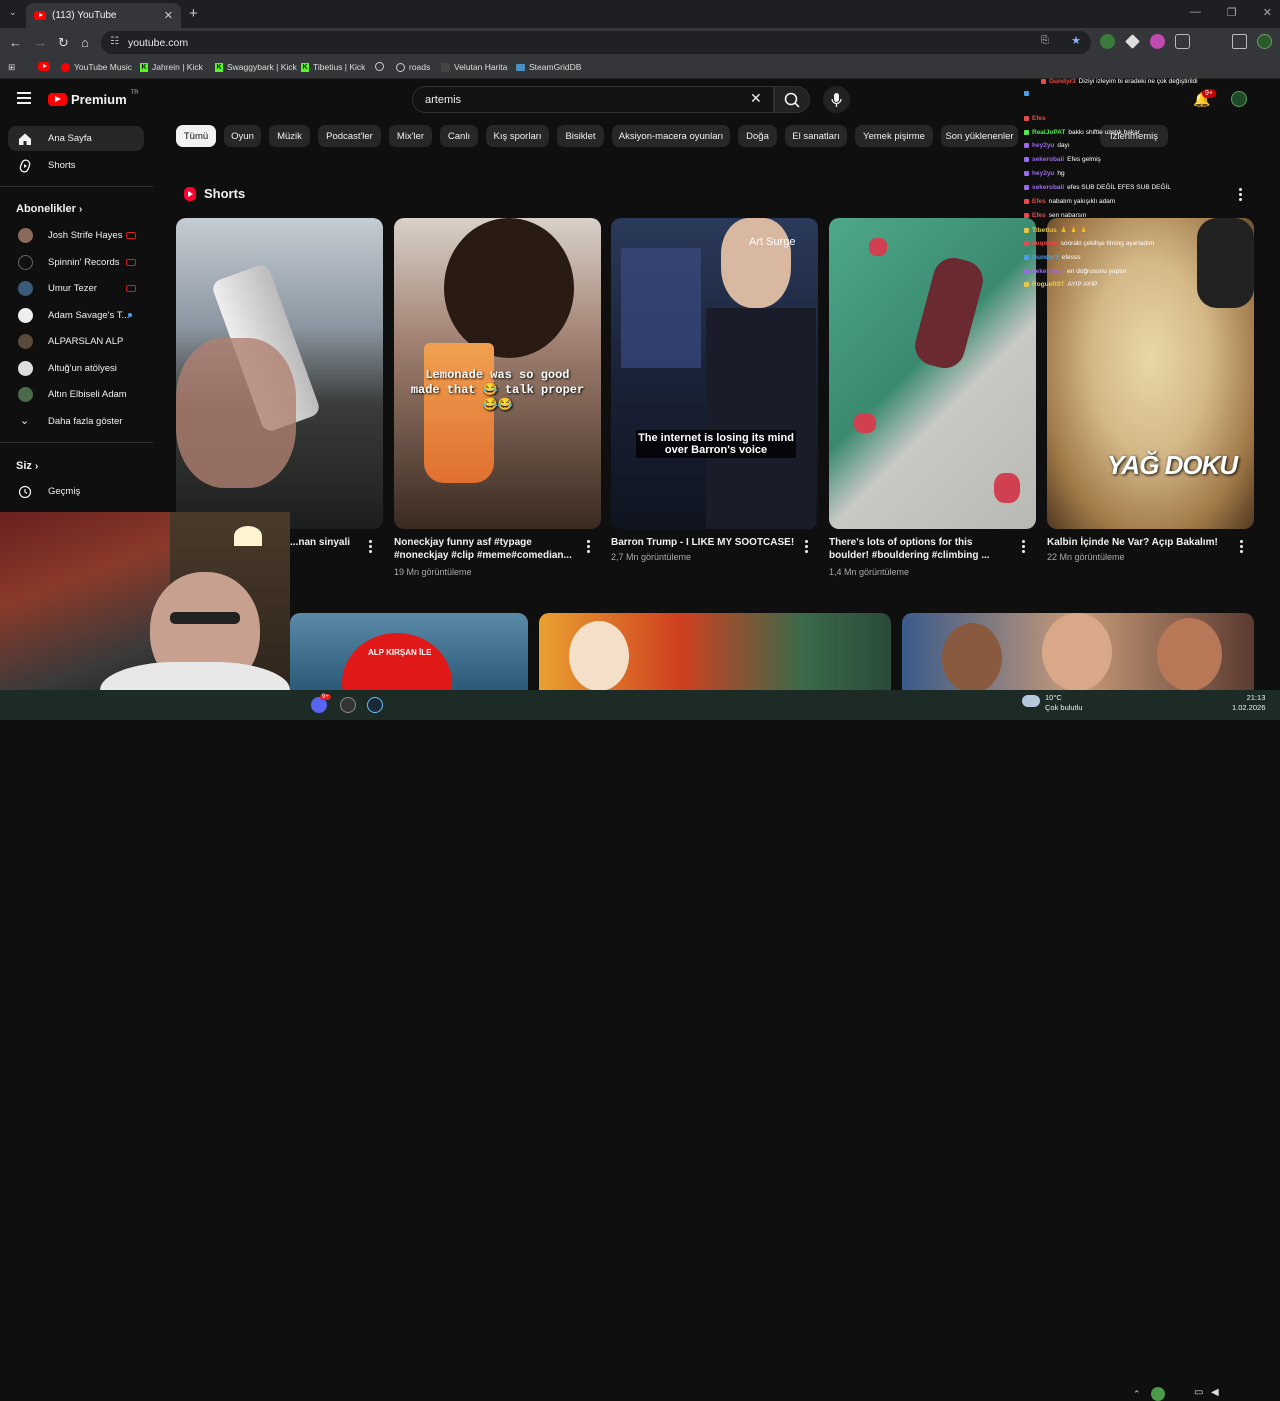 This screenshot has height=1401, width=1280. I want to click on site-info-icon: ☷, so click(114, 41).